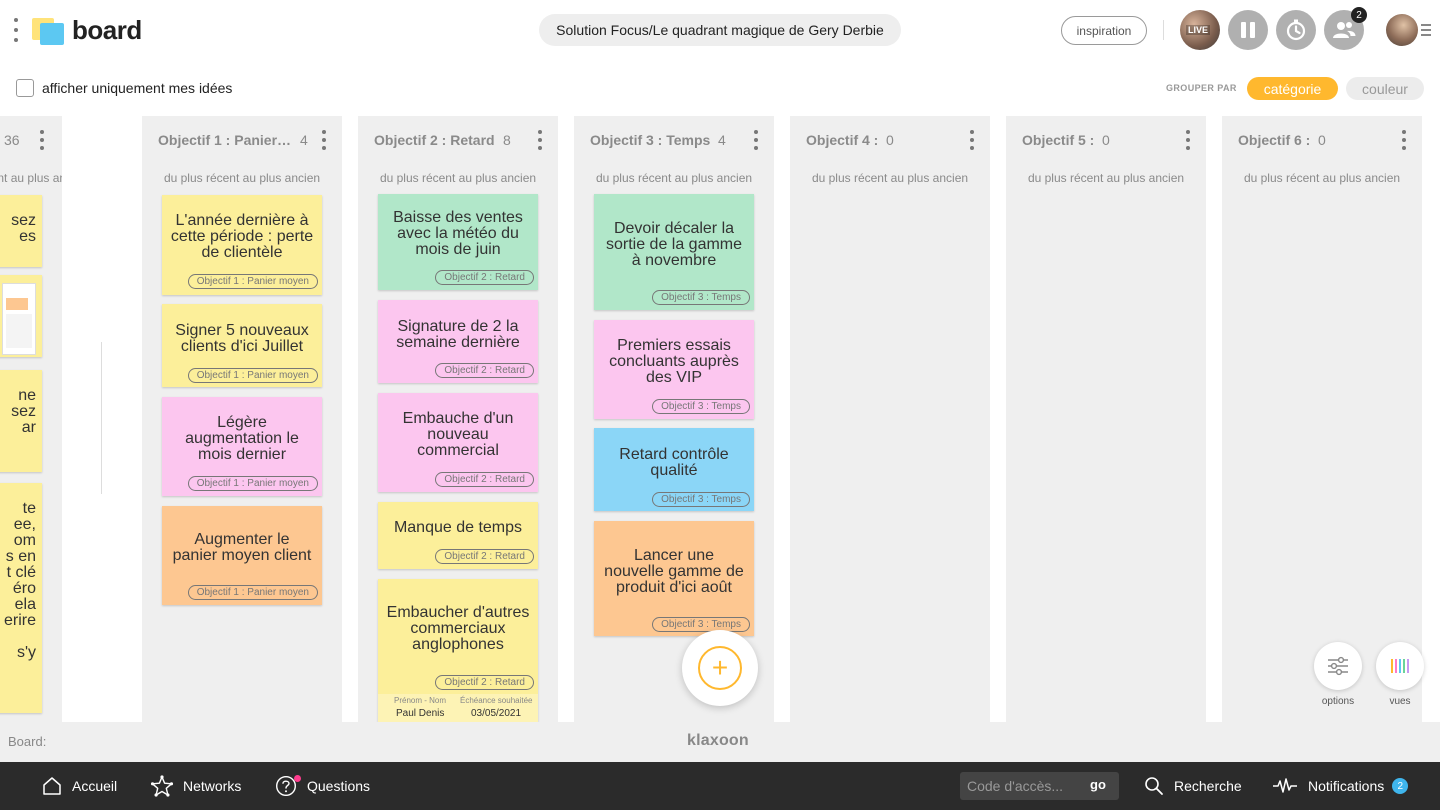 The image size is (1440, 810). I want to click on sticky-note, so click(21, 316).